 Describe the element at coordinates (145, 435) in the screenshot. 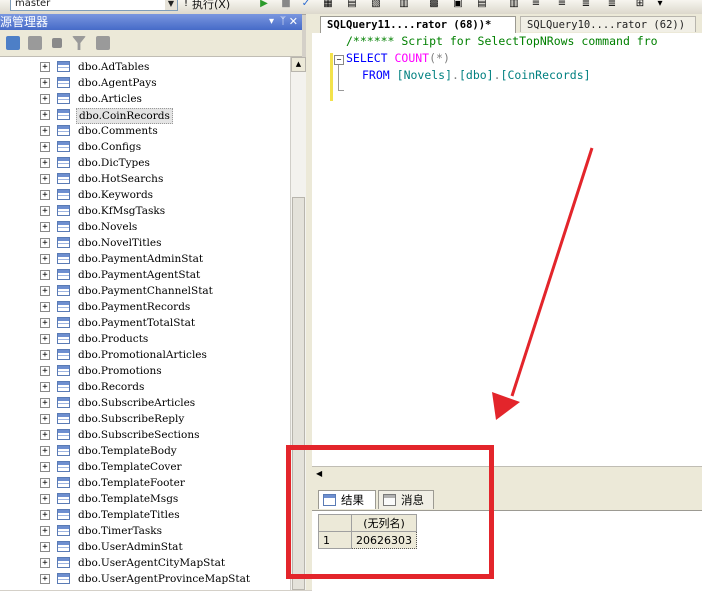

I see `tree-item: + dbo.SubscribeSections` at that location.